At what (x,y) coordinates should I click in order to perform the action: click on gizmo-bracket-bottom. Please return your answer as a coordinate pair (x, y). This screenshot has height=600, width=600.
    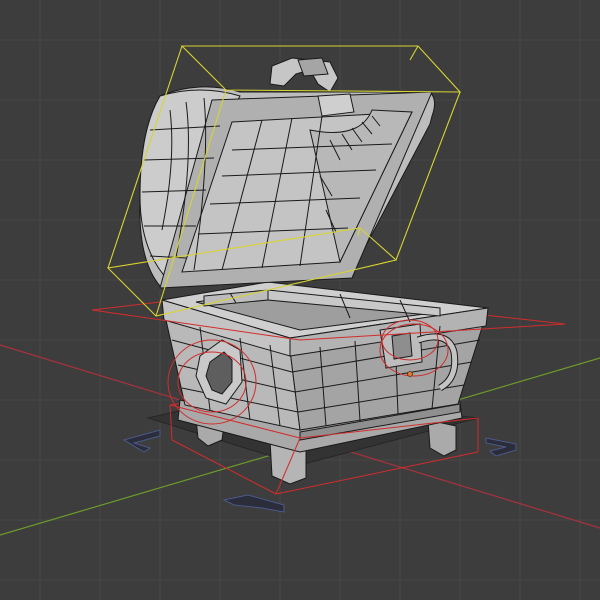
    Looking at the image, I should click on (253, 503).